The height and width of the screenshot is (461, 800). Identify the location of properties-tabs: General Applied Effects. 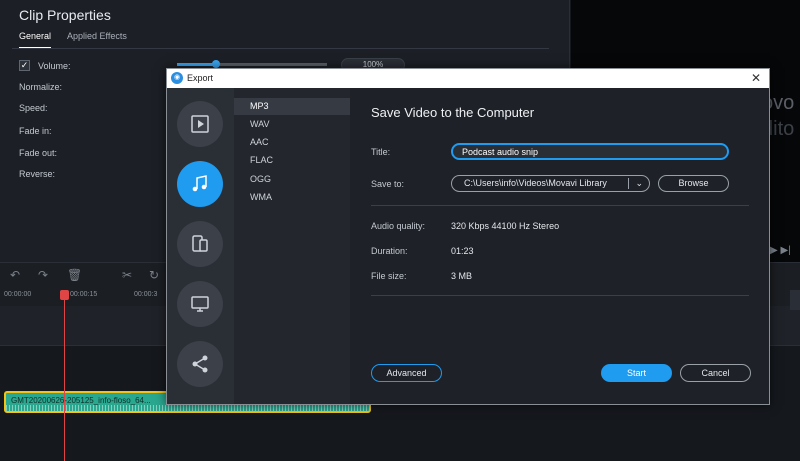
(73, 40).